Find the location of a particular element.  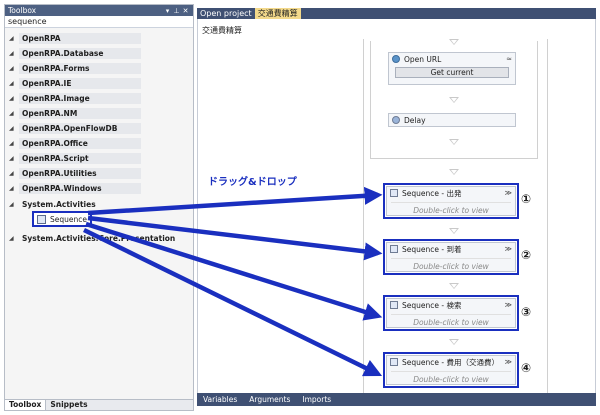

category-label: OpenRPA.Script is located at coordinates (80, 158).